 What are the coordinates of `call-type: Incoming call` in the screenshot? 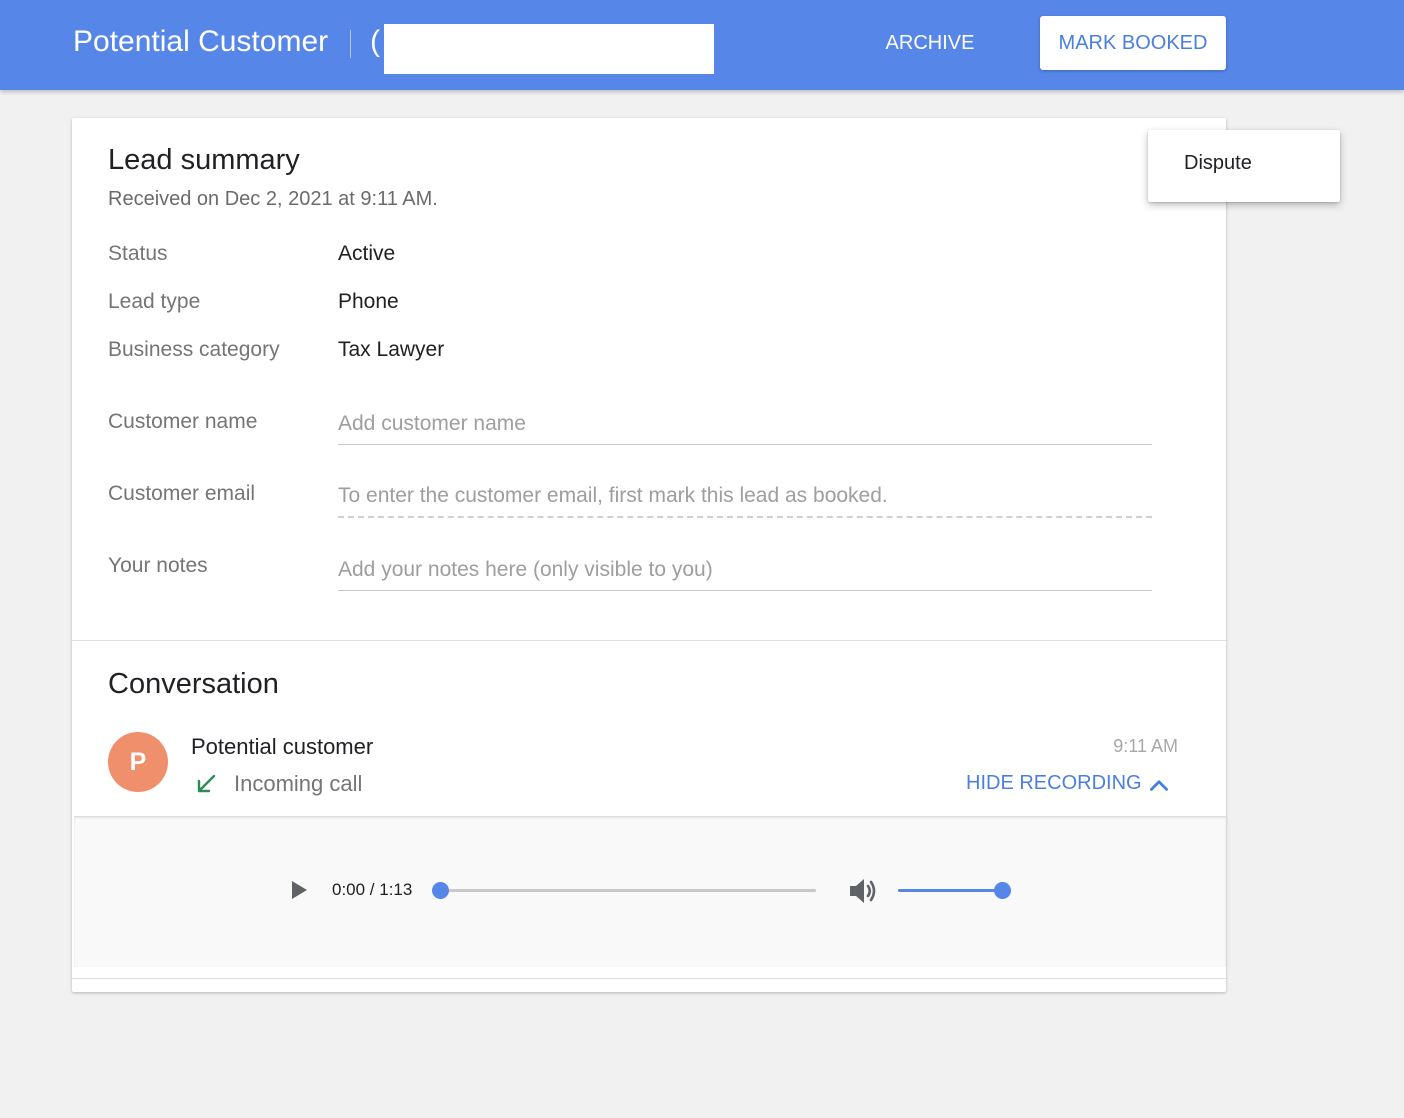 It's located at (298, 783).